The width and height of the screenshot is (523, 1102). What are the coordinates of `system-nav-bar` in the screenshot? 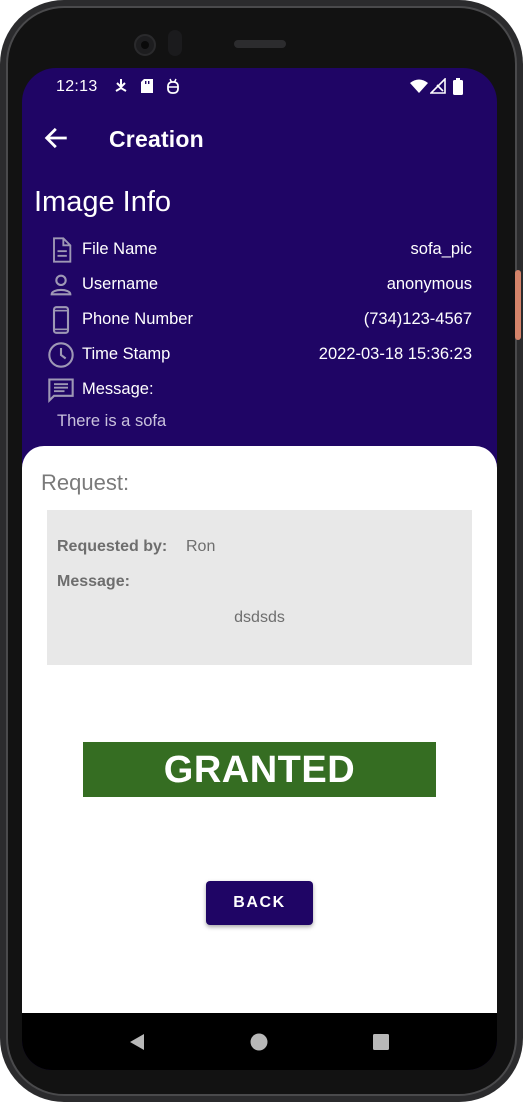 It's located at (259, 1041).